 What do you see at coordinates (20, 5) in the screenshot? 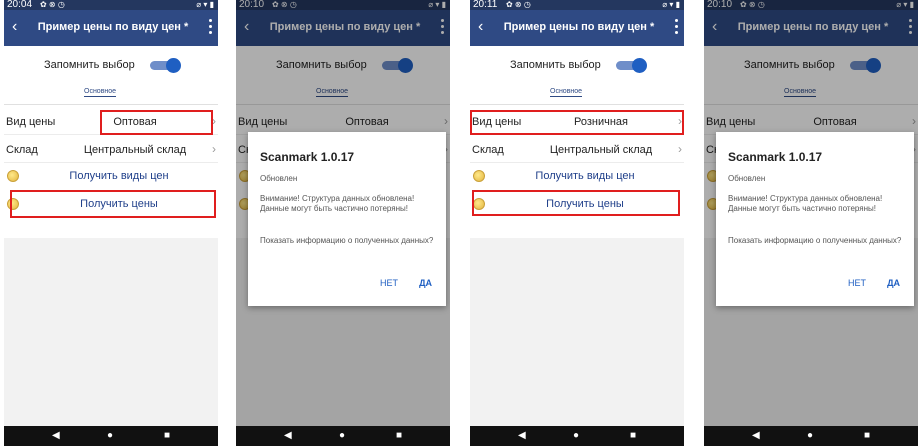
I see `status-time: 20:04` at bounding box center [20, 5].